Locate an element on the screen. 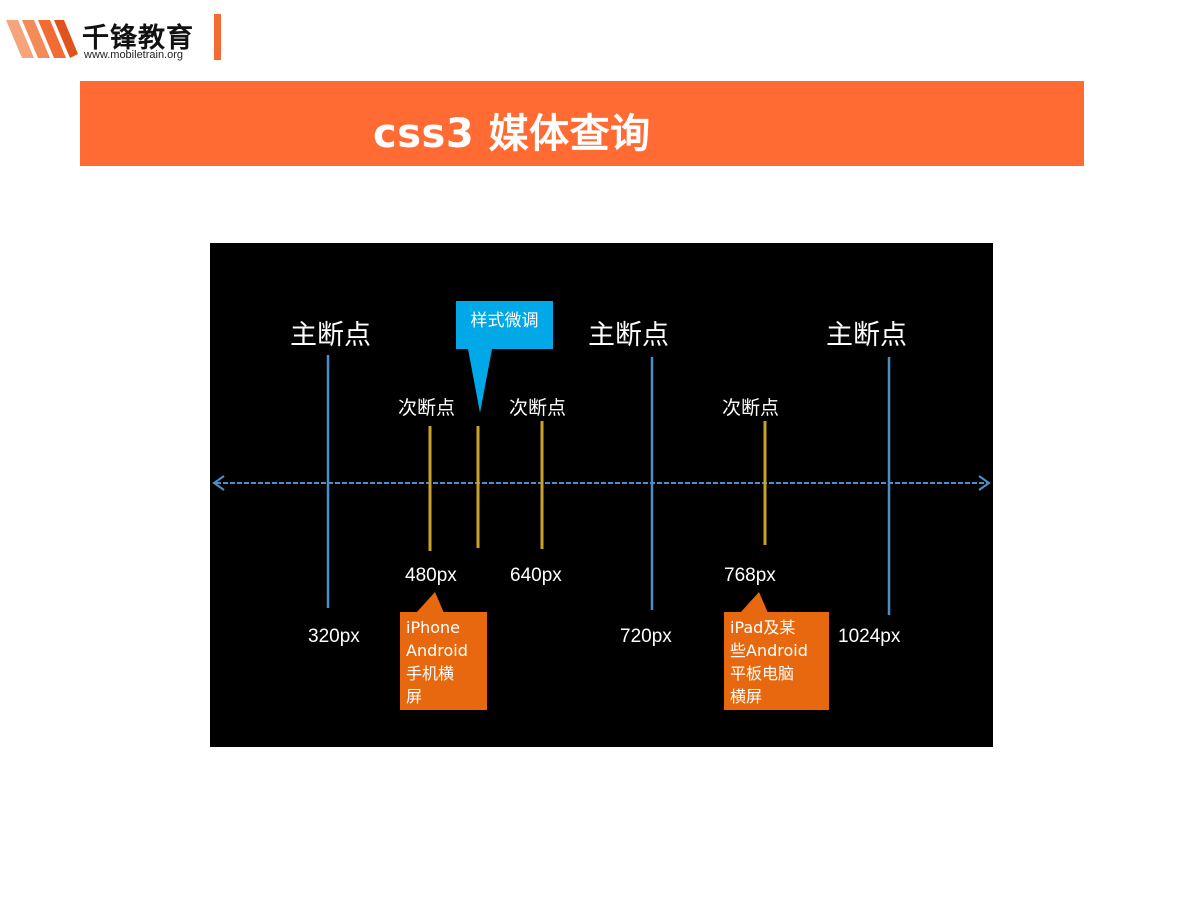  phone-landscape-callout: iPhone Android 手机横 屏 is located at coordinates (443, 661).